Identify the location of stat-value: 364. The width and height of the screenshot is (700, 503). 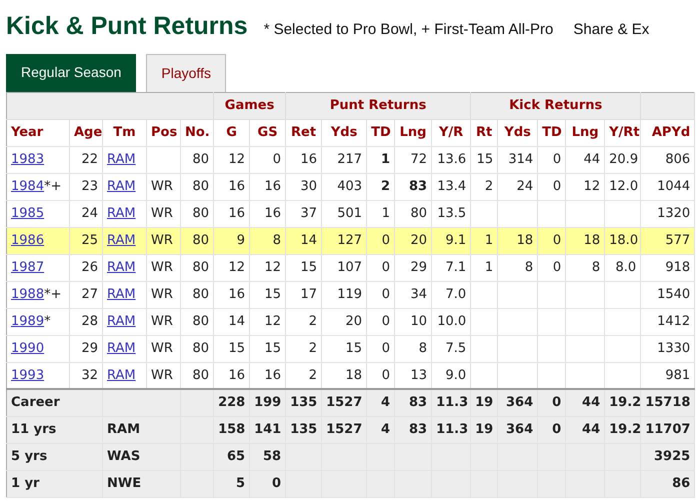
(520, 402).